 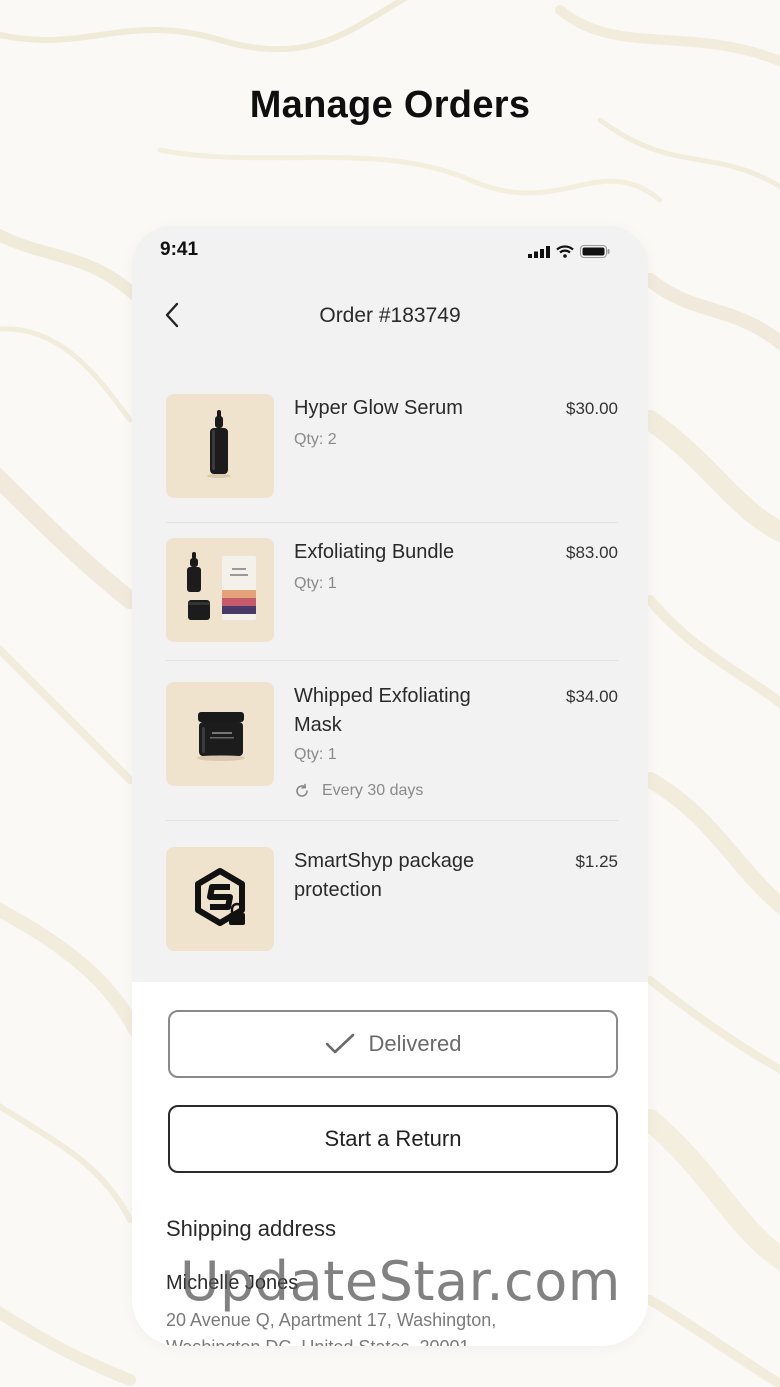 What do you see at coordinates (220, 734) in the screenshot?
I see `product-image-mask` at bounding box center [220, 734].